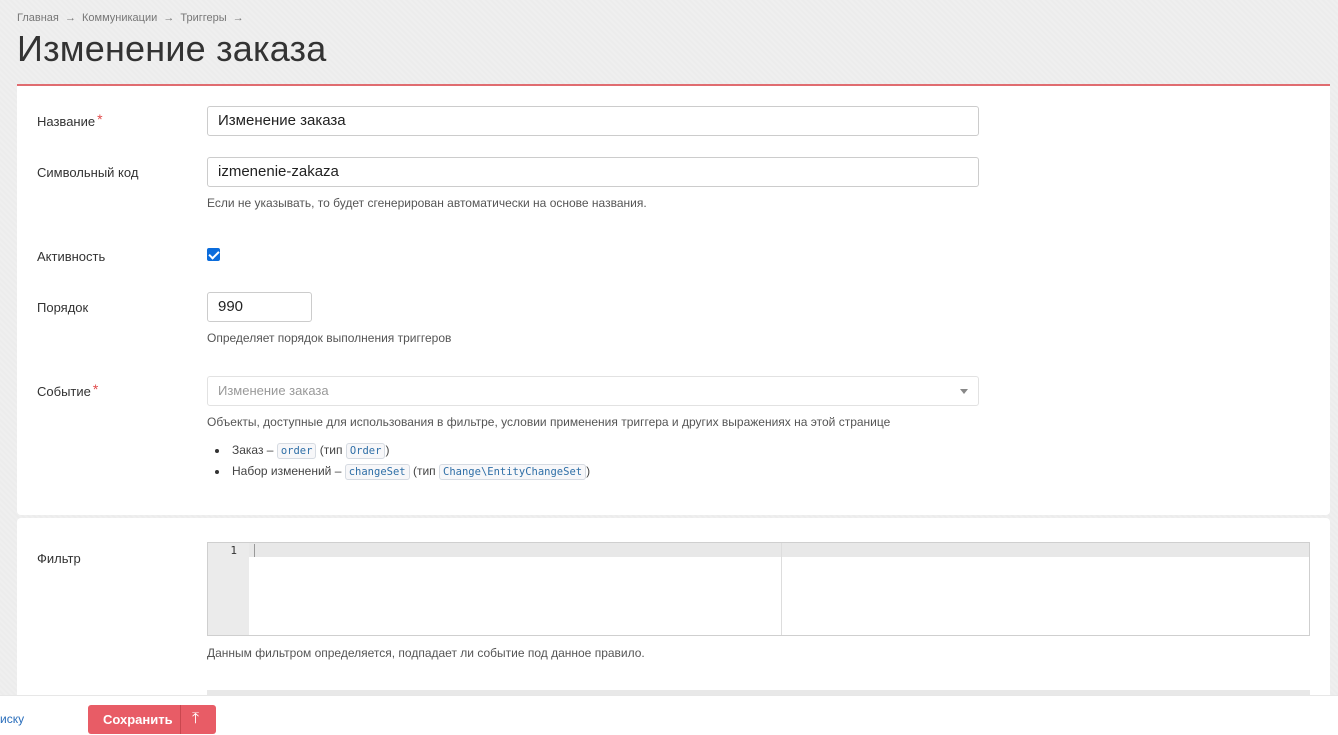 The image size is (1338, 735). What do you see at coordinates (213, 254) in the screenshot?
I see `active-checkbox` at bounding box center [213, 254].